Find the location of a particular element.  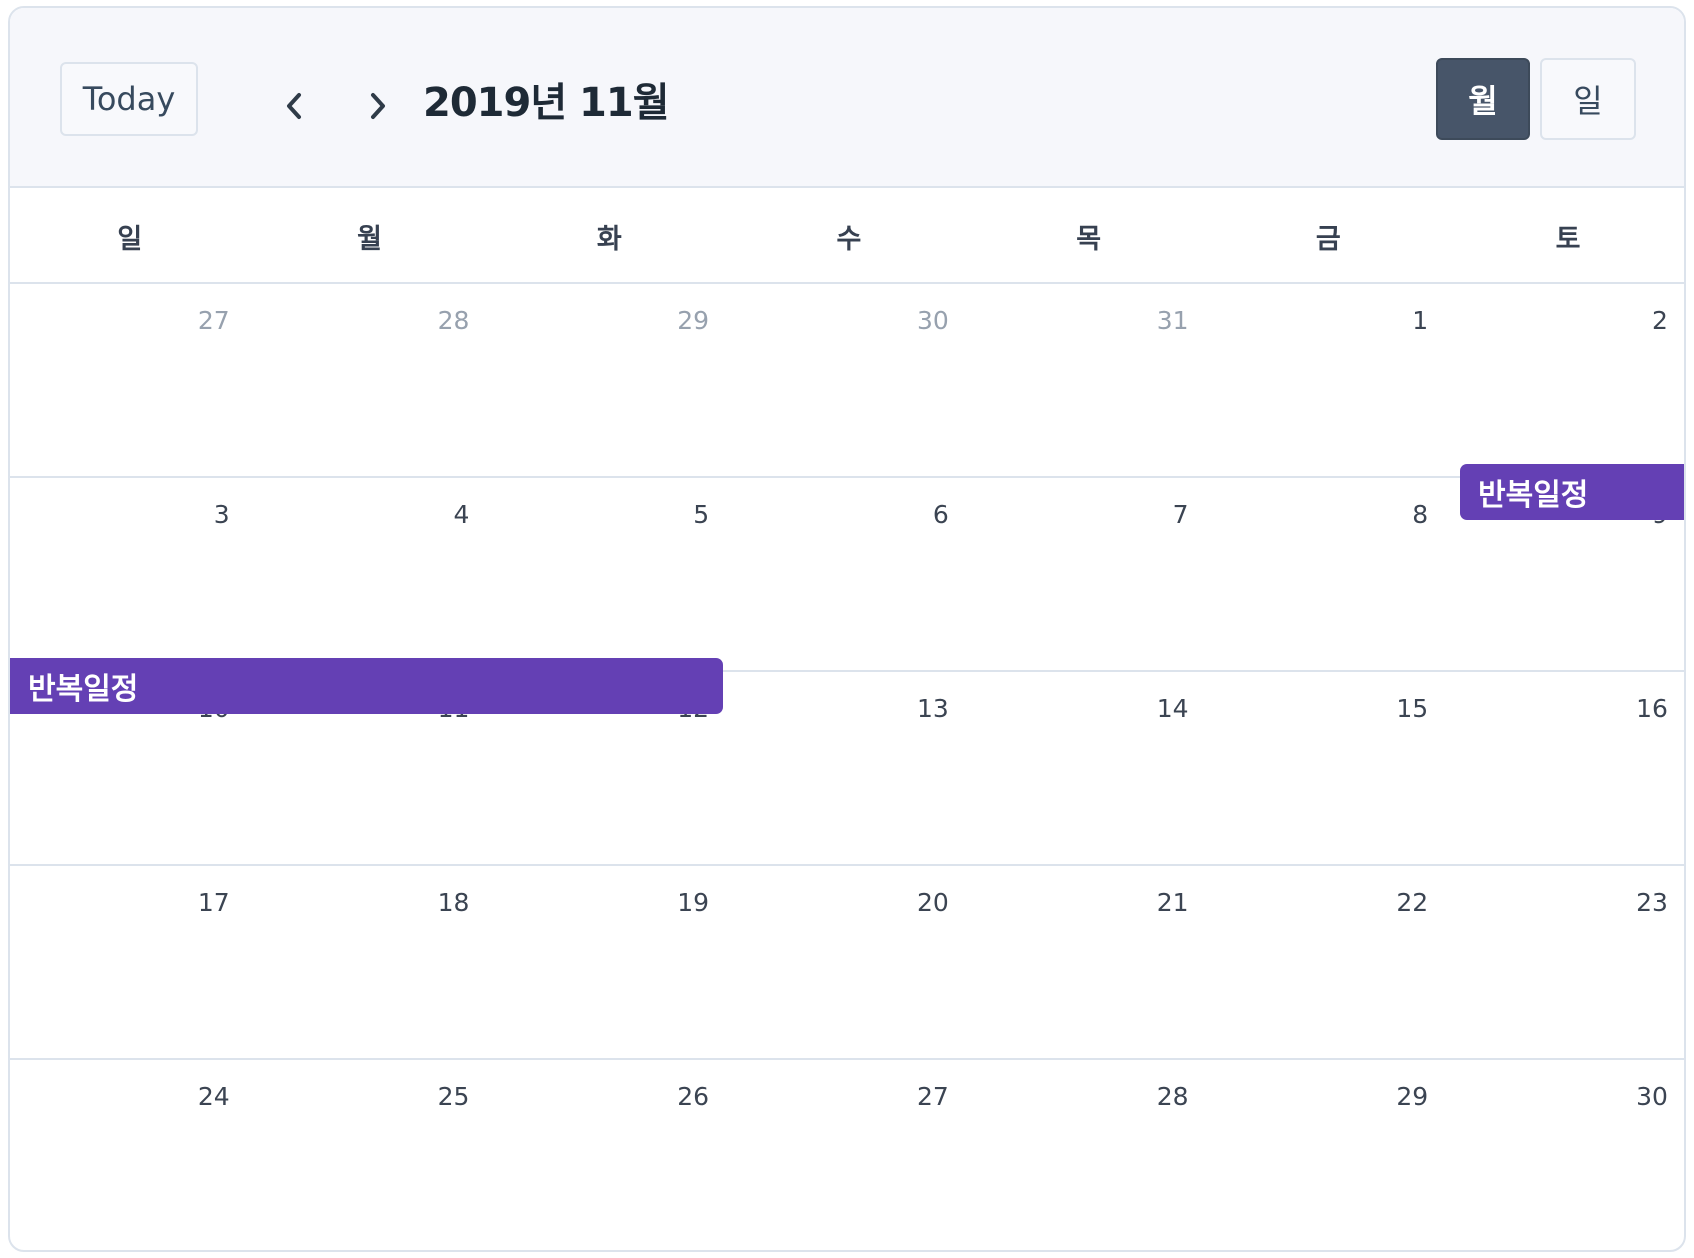

day-number: 21 is located at coordinates (1089, 902).